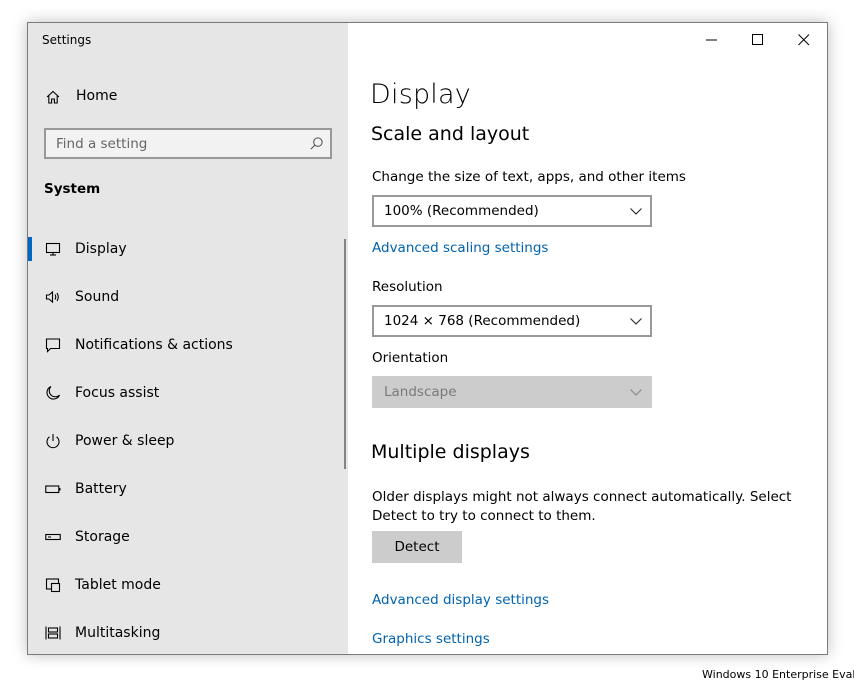 The width and height of the screenshot is (854, 681). What do you see at coordinates (460, 600) in the screenshot?
I see `advanced-display-link: Advanced display settings` at bounding box center [460, 600].